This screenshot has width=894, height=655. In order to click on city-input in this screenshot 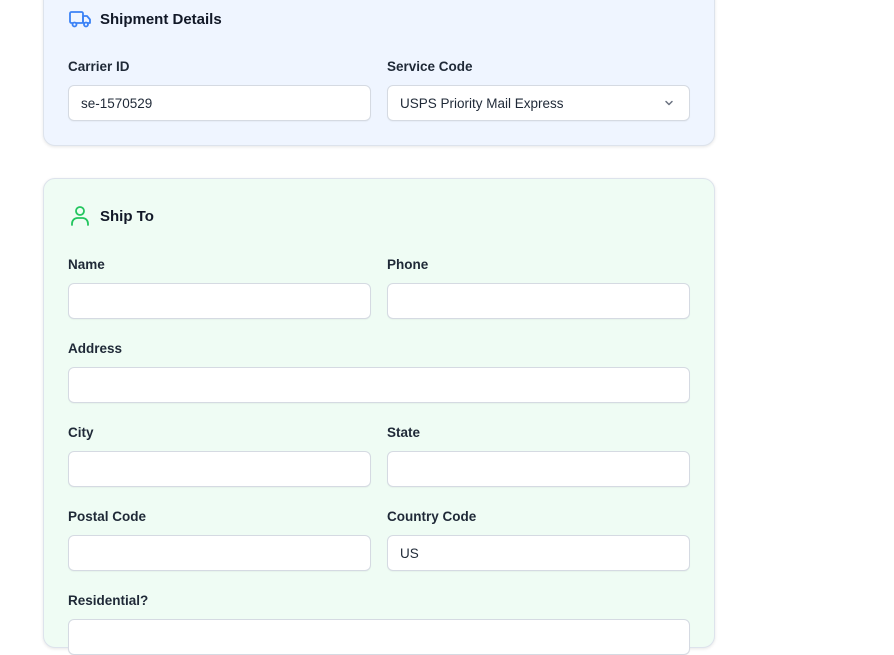, I will do `click(219, 469)`.